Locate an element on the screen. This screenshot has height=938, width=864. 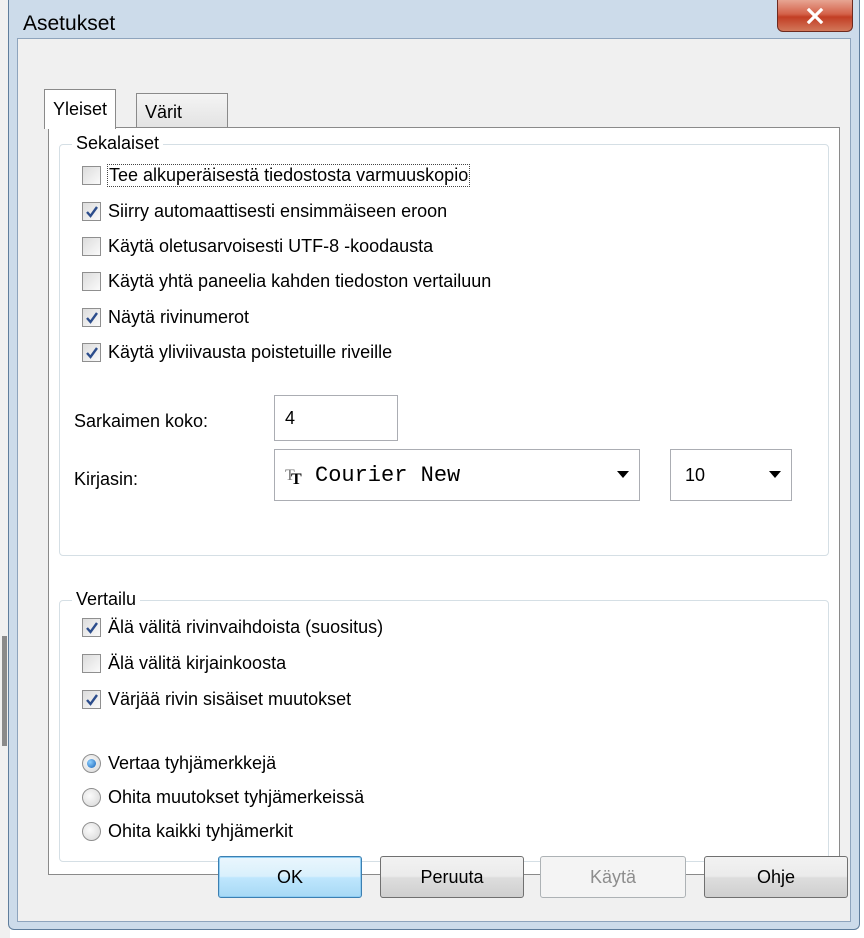
jump-first-diff-checkbox is located at coordinates (91, 211).